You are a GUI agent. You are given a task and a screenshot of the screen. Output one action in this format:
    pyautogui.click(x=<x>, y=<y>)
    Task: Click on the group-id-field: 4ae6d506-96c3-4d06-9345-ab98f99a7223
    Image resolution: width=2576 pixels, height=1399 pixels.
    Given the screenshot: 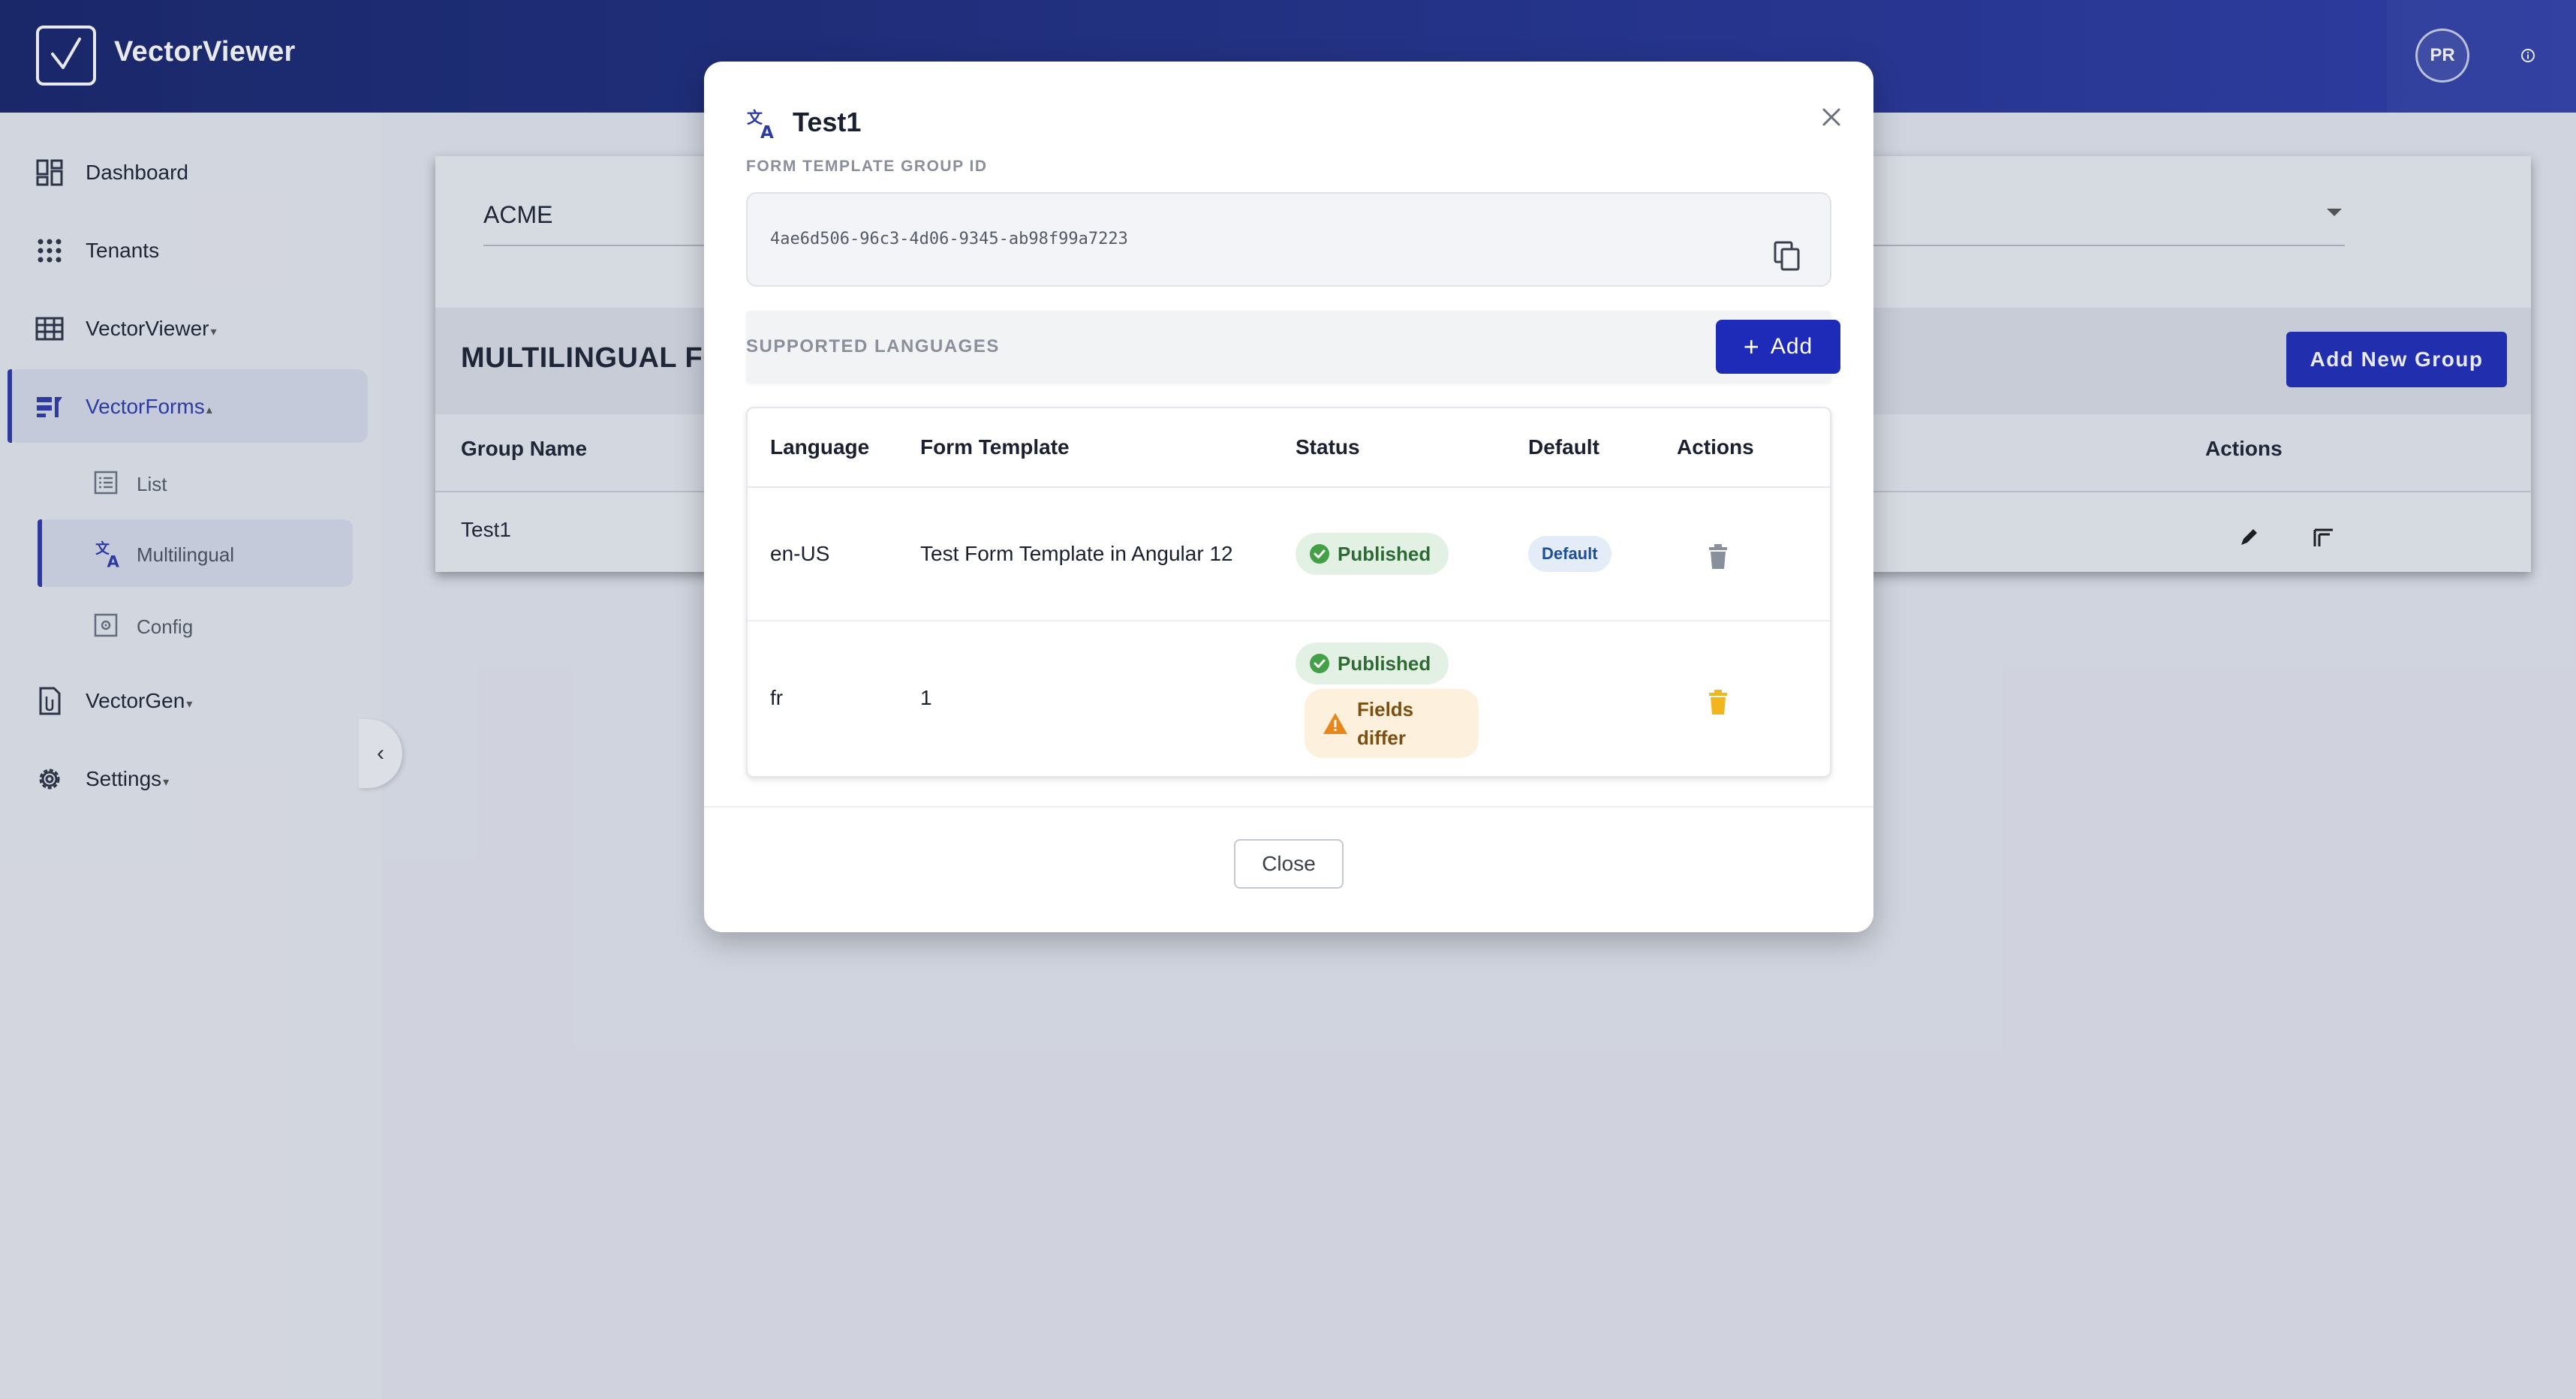 What is the action you would take?
    pyautogui.click(x=1288, y=240)
    